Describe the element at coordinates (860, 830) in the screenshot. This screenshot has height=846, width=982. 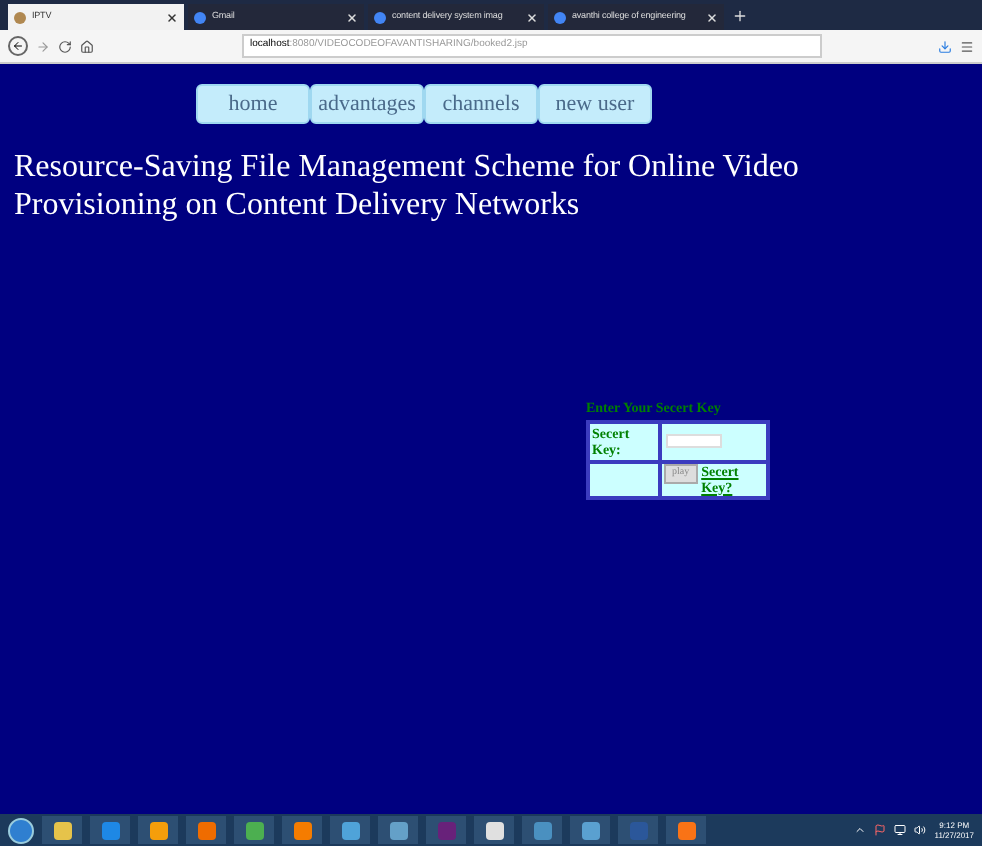
I see `show-hidden-icon` at that location.